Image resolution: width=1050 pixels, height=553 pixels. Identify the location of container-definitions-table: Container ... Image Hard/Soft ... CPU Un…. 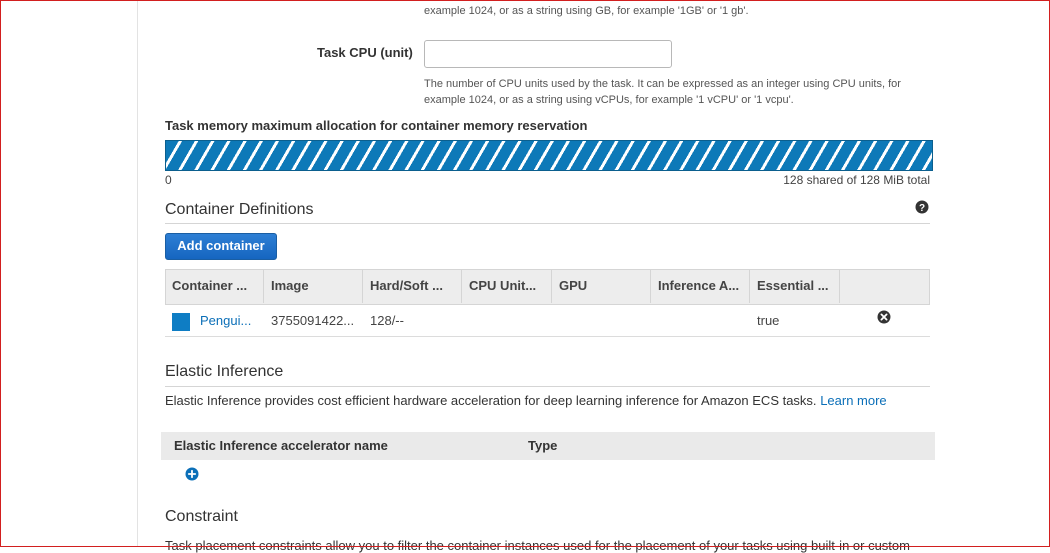
(547, 303).